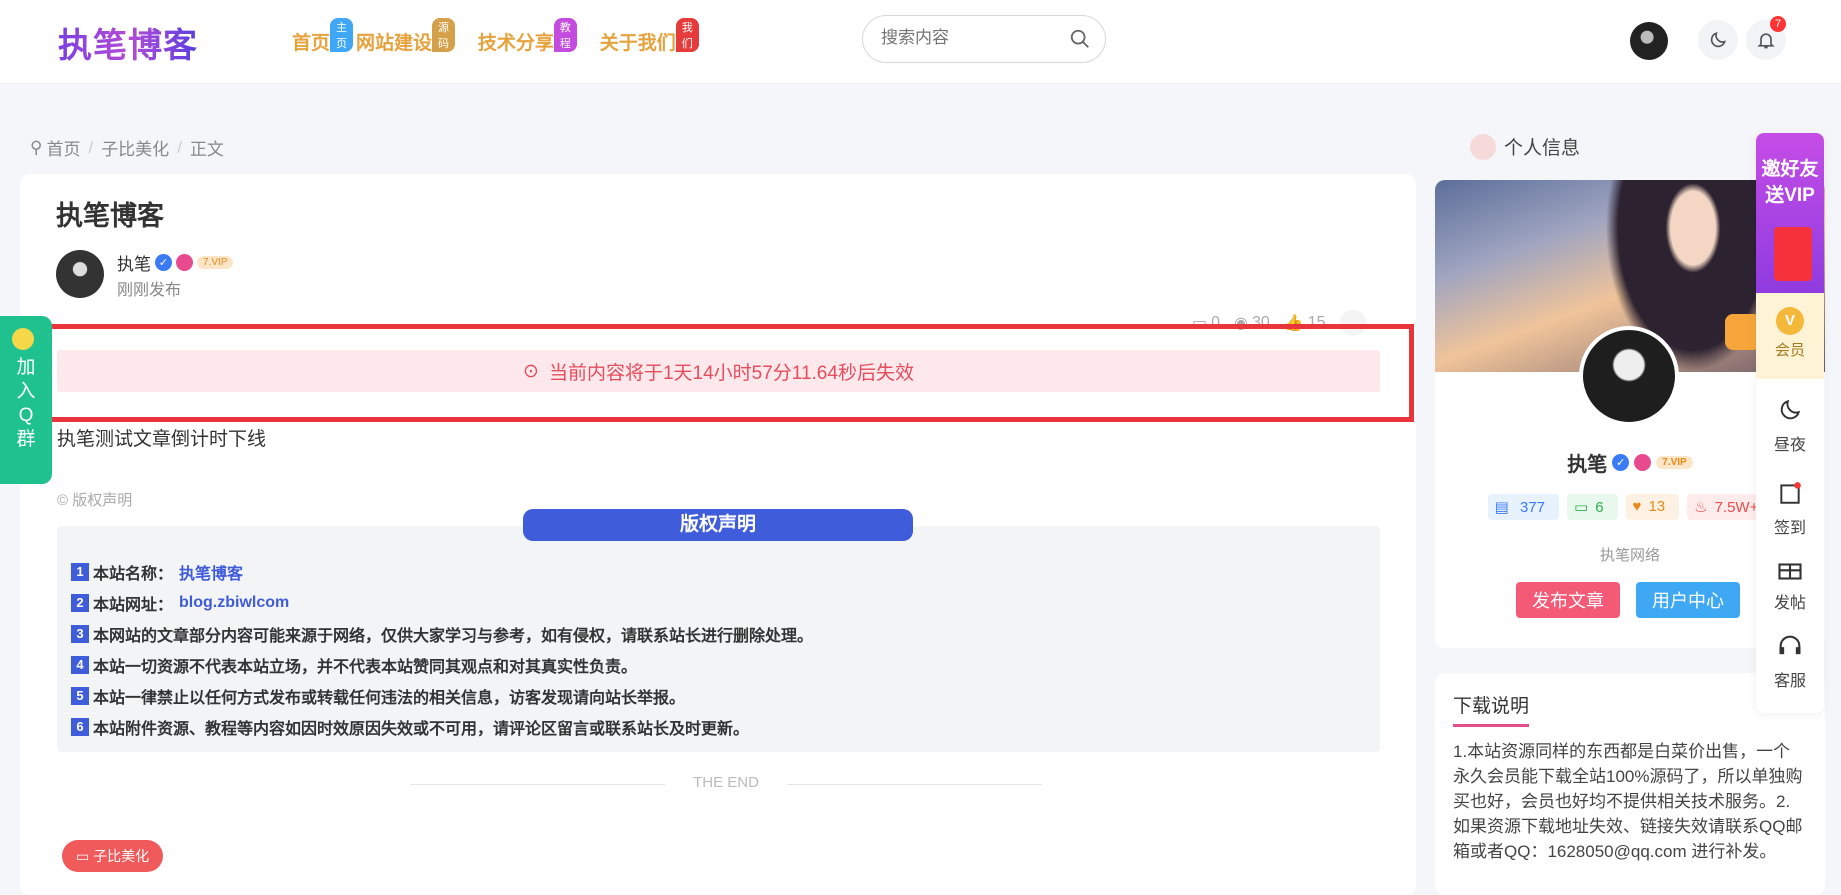  I want to click on nav-item-home: 首页 主页, so click(322, 36).